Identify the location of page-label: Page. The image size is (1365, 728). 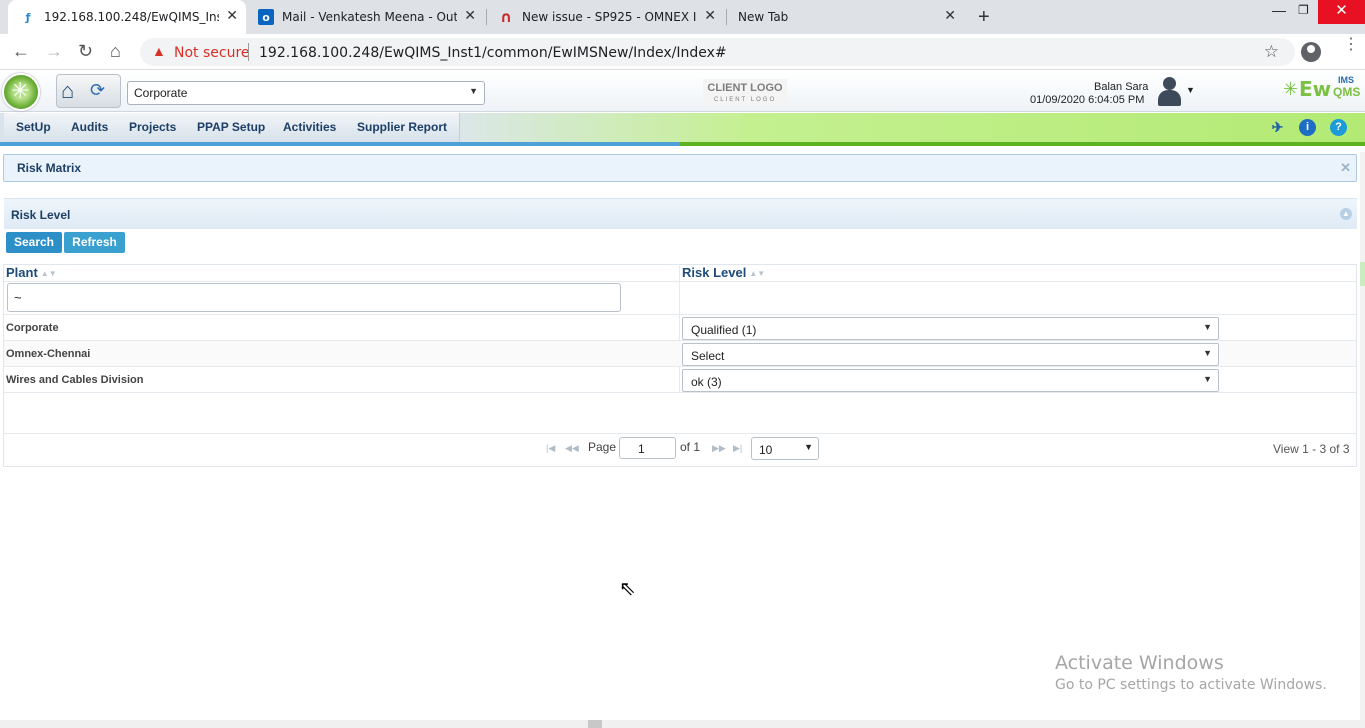
(602, 447).